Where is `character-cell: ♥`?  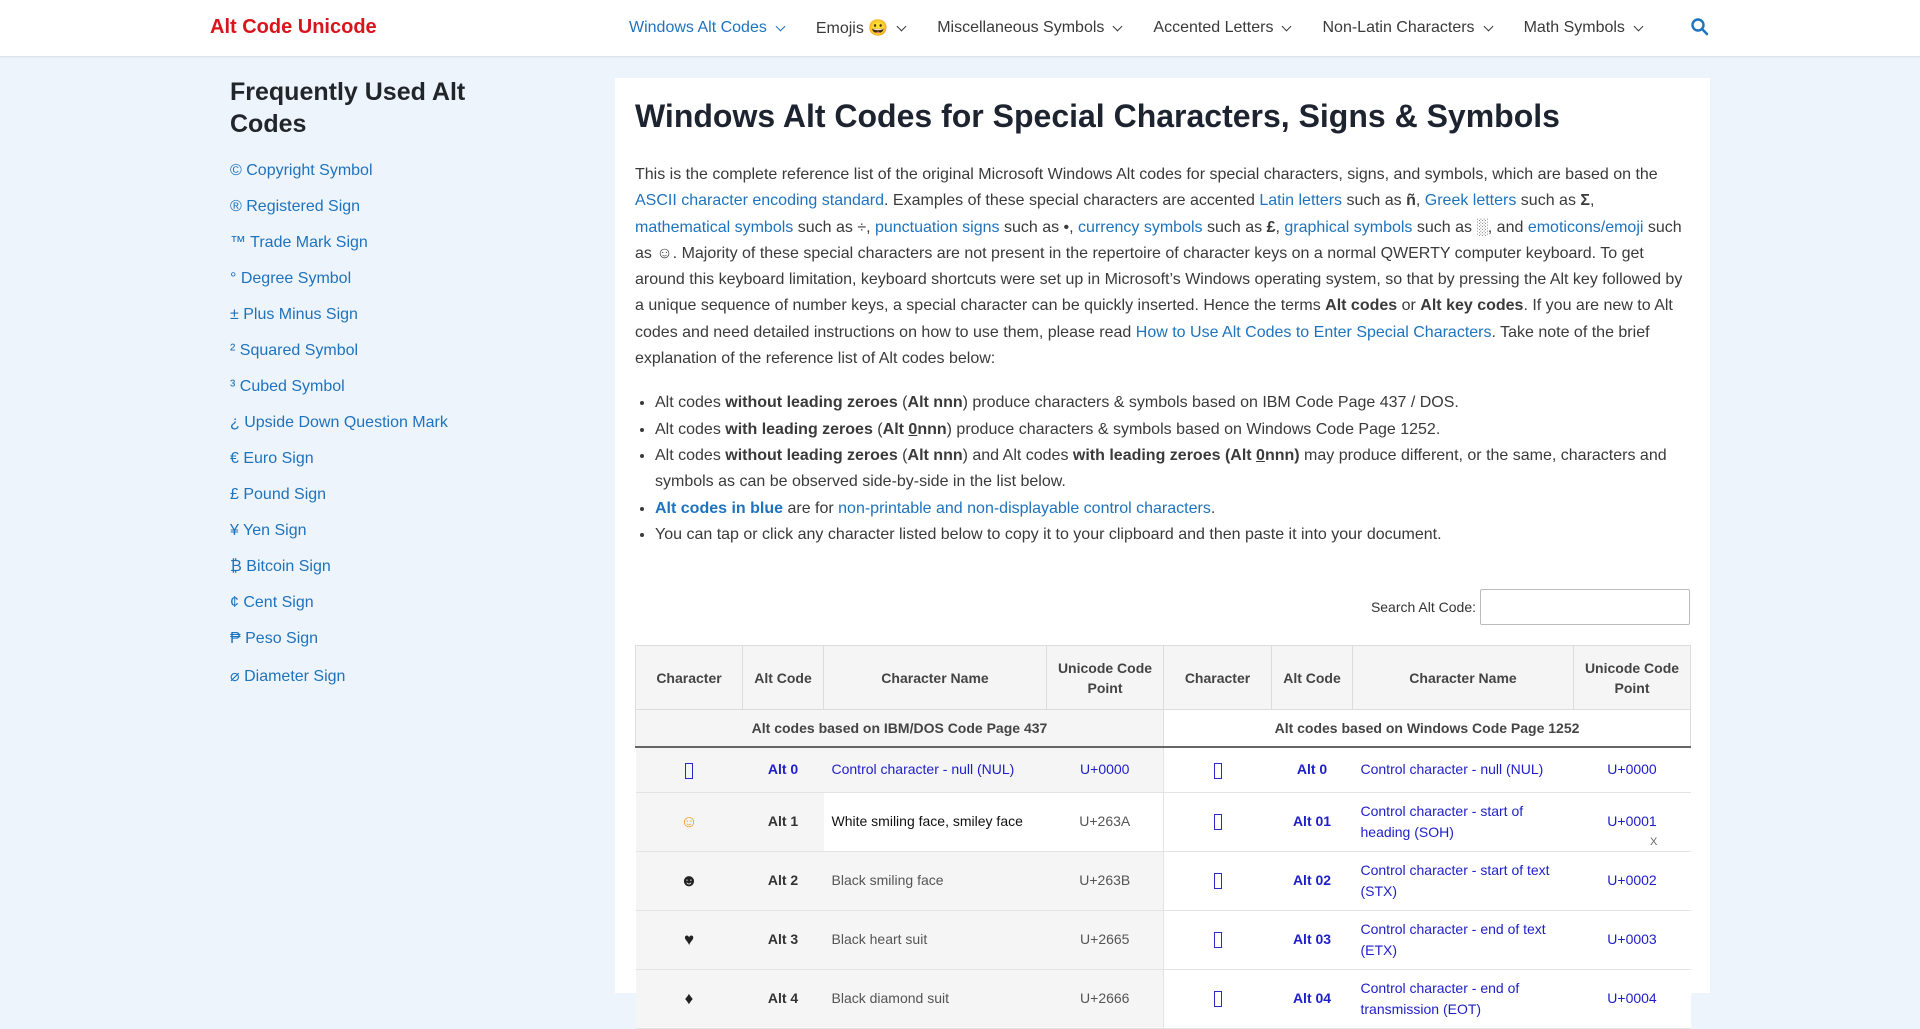 character-cell: ♥ is located at coordinates (689, 940).